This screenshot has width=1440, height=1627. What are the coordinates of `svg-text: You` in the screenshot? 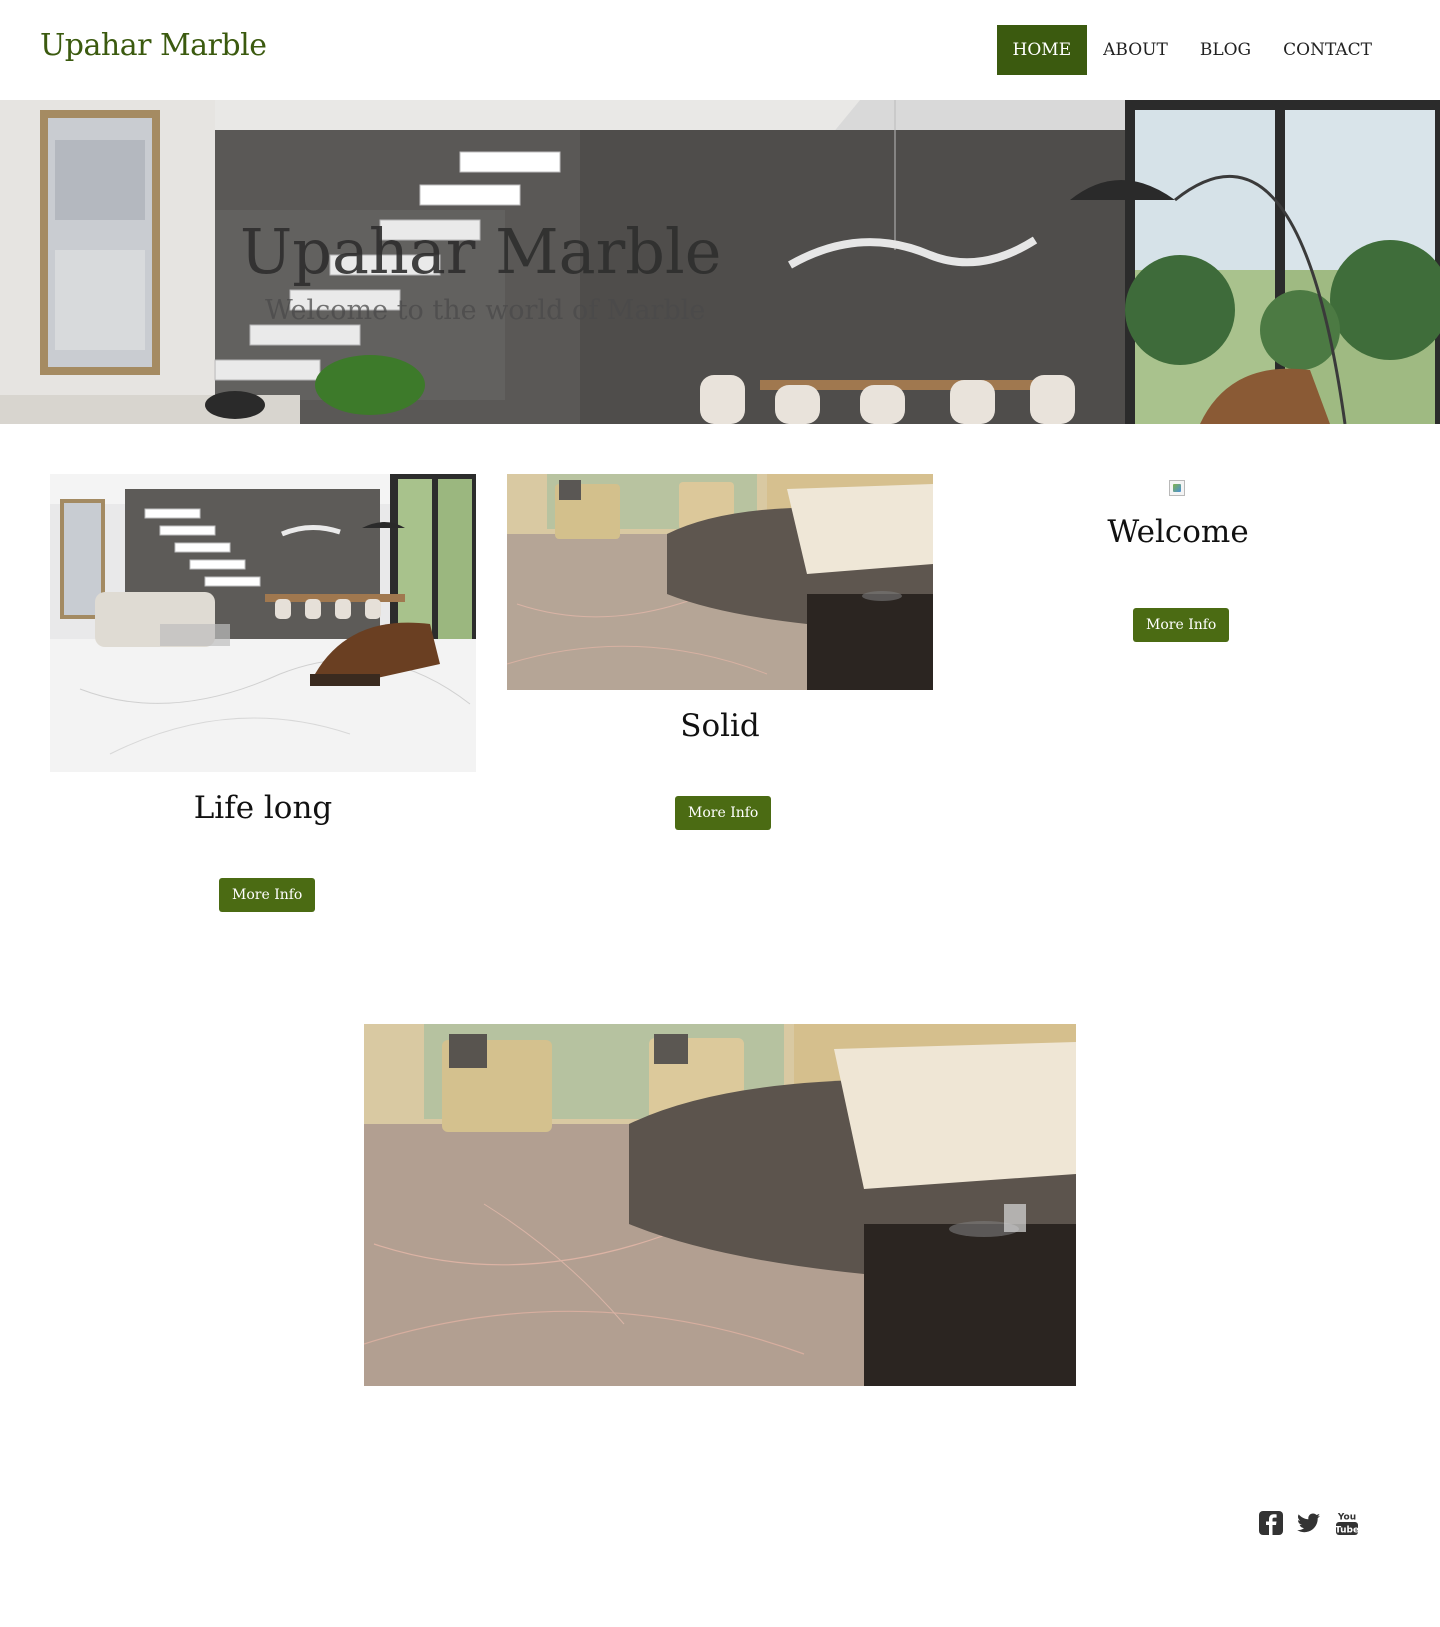 It's located at (1346, 1518).